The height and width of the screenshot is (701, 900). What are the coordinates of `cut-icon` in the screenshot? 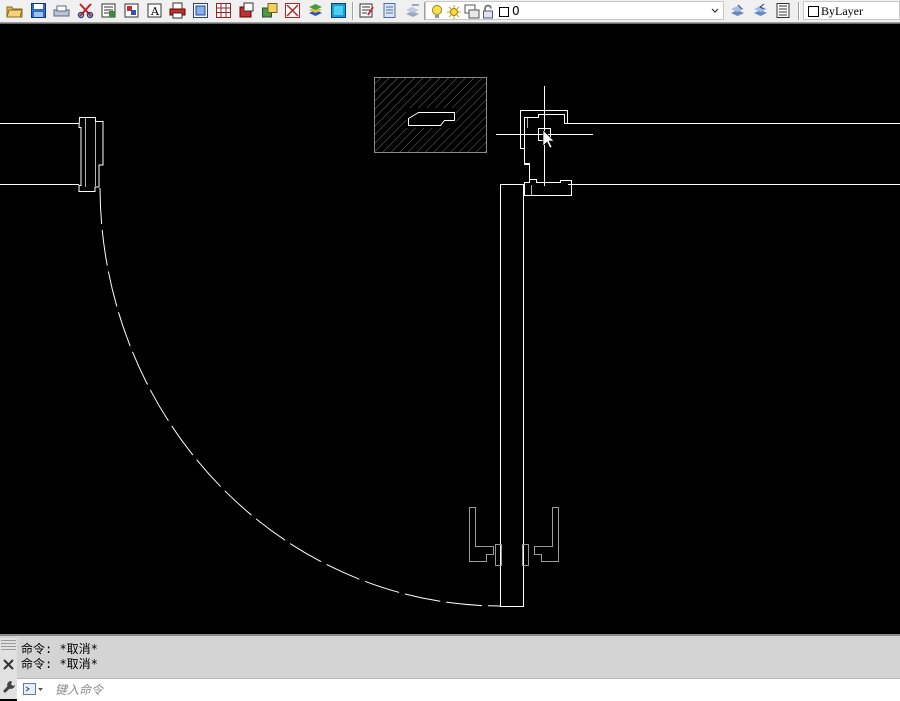 It's located at (85, 10).